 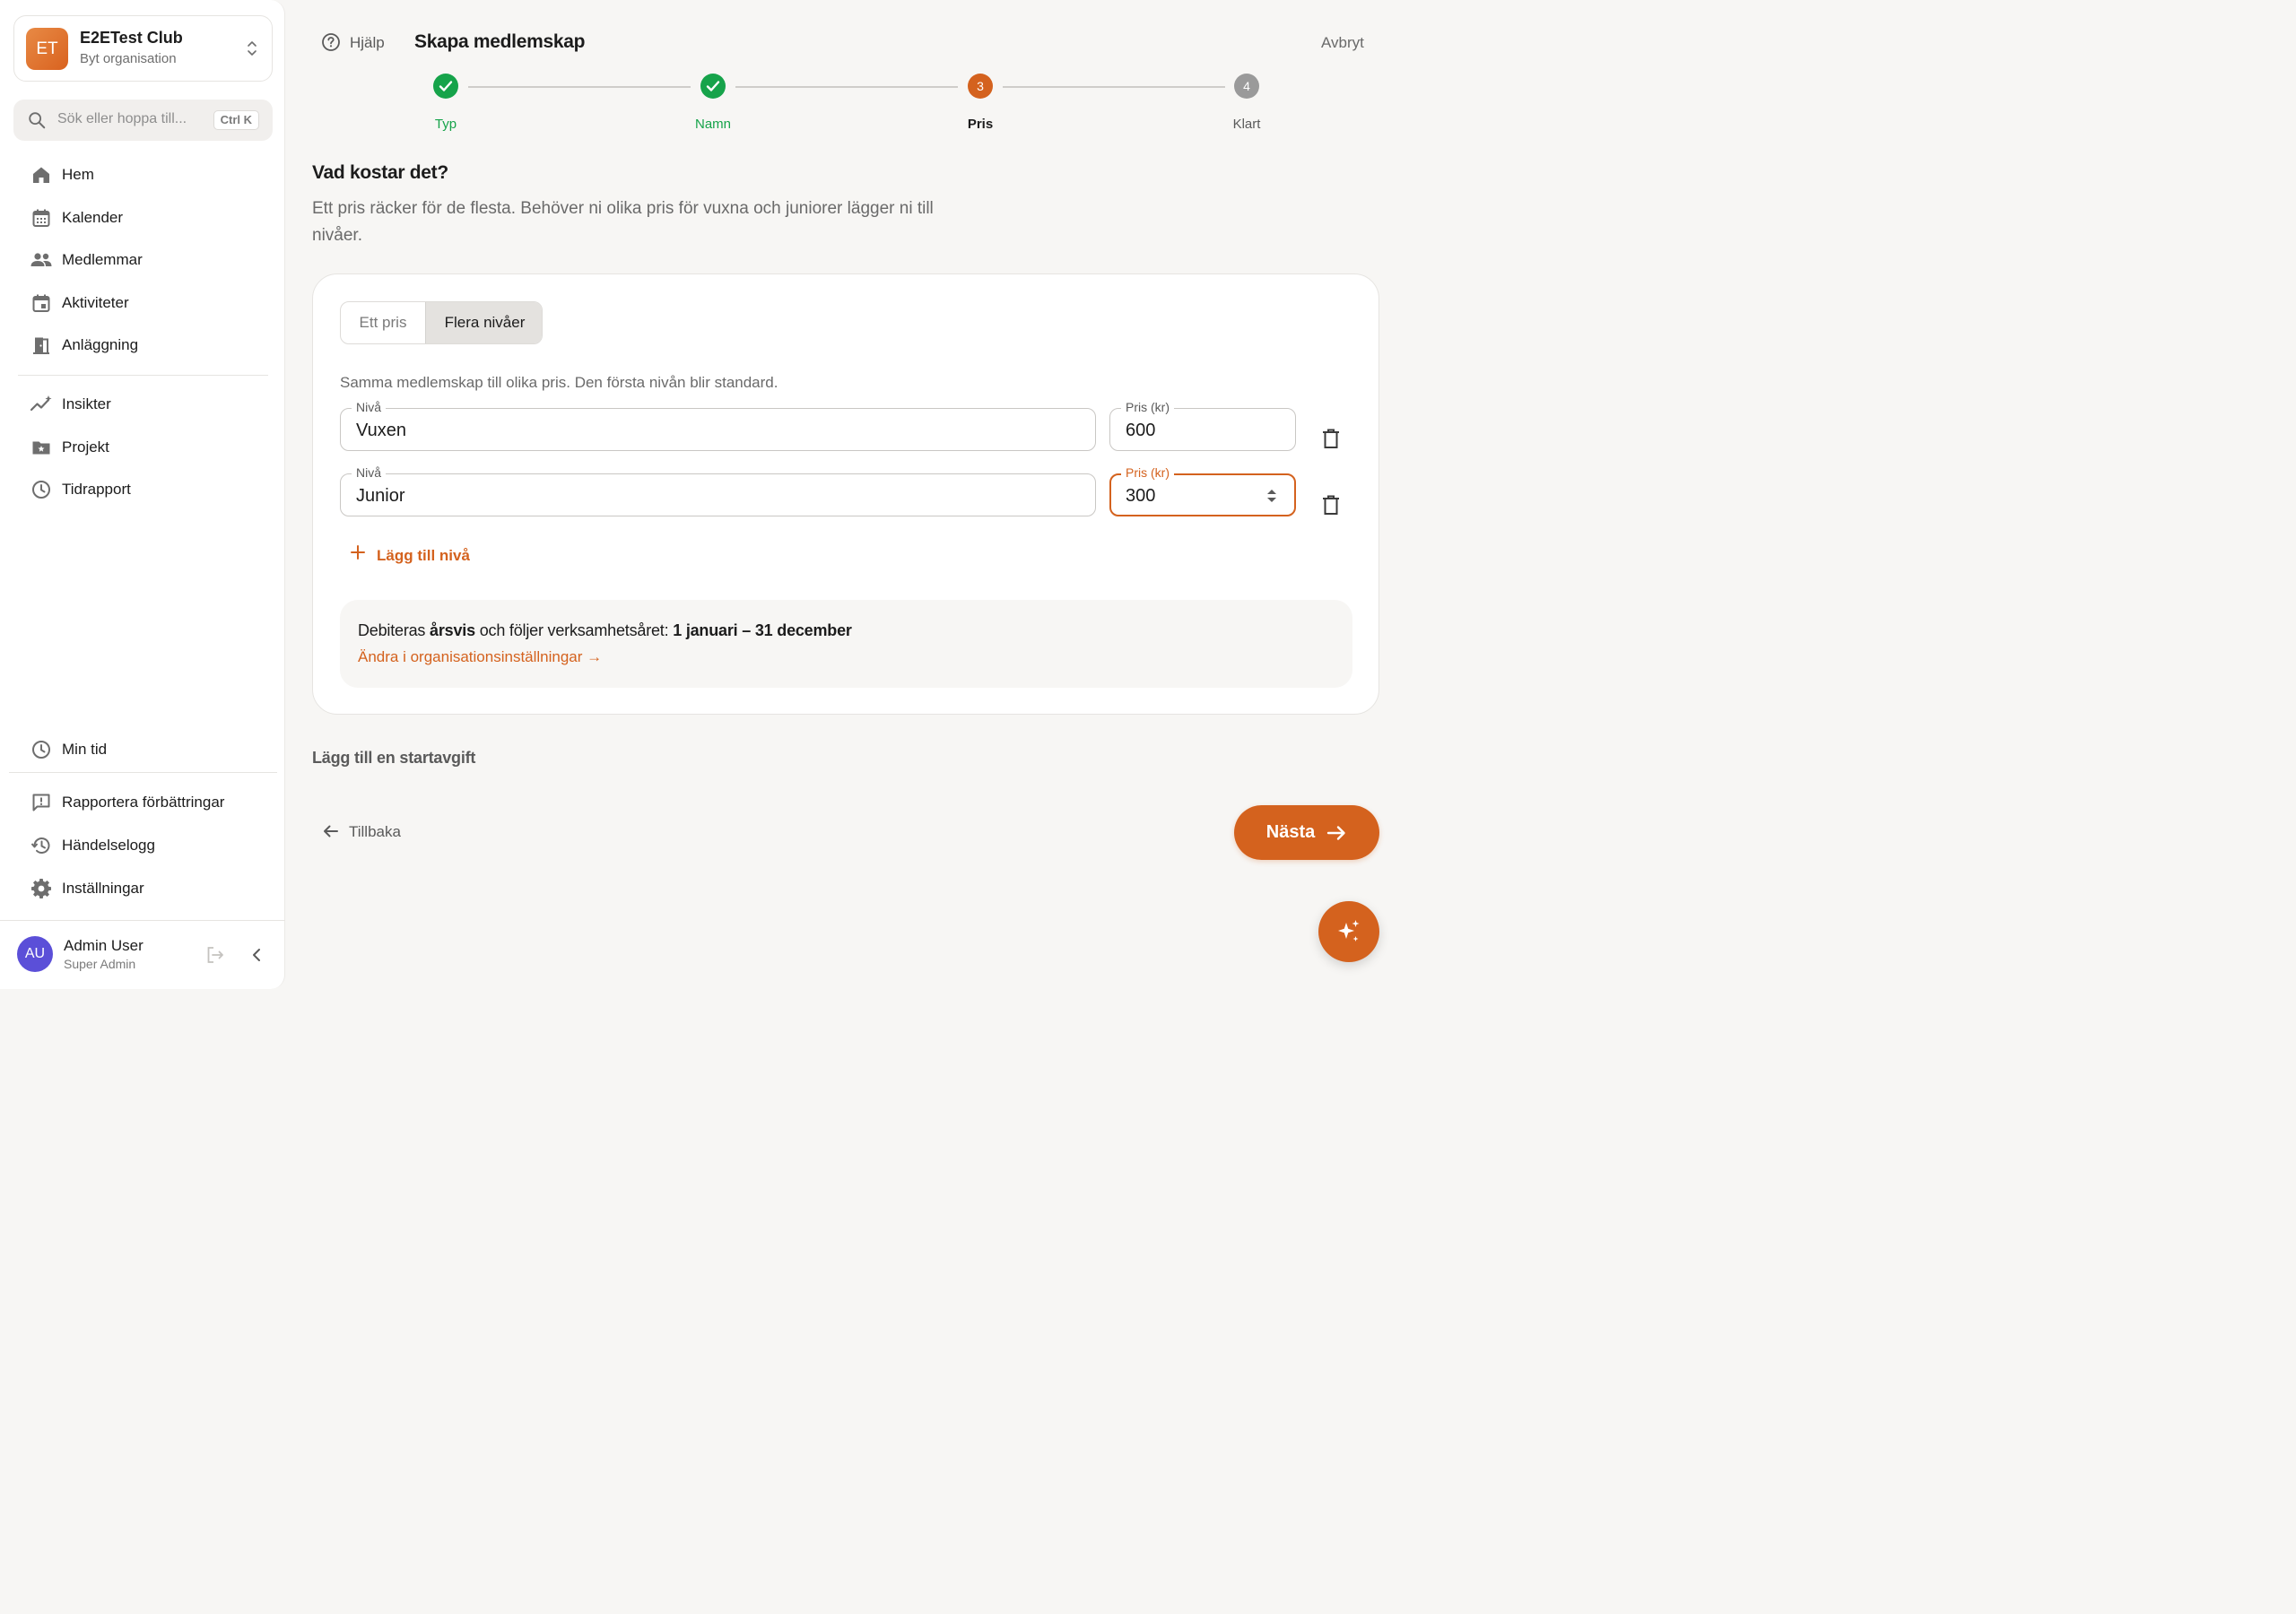 What do you see at coordinates (252, 48) in the screenshot?
I see `chevron-up-down-icon` at bounding box center [252, 48].